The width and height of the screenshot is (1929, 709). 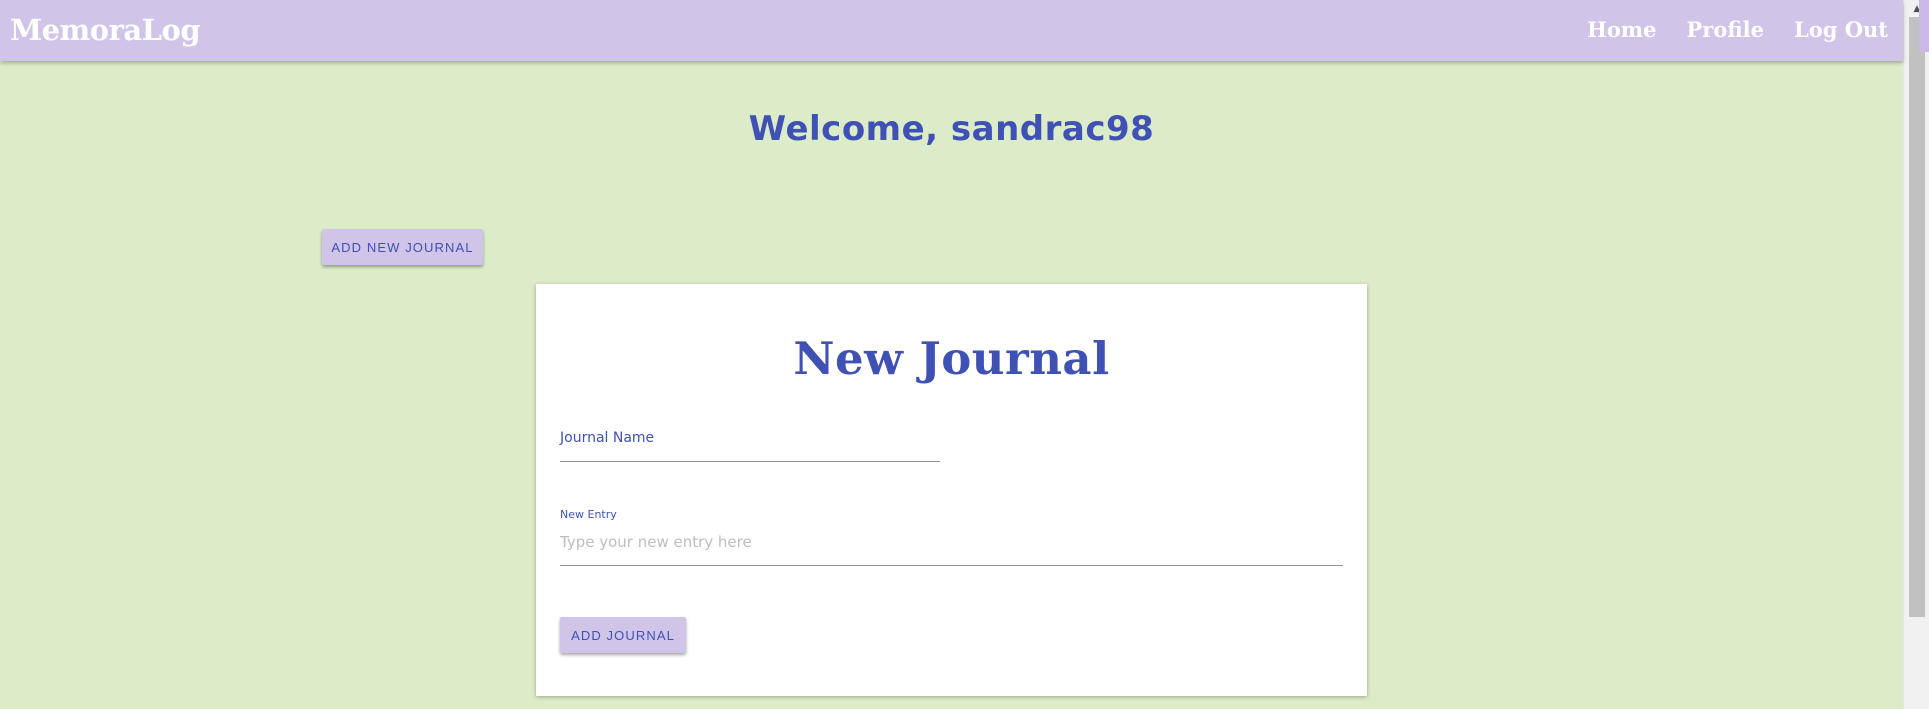 What do you see at coordinates (1621, 30) in the screenshot?
I see `nav-home-link: Home` at bounding box center [1621, 30].